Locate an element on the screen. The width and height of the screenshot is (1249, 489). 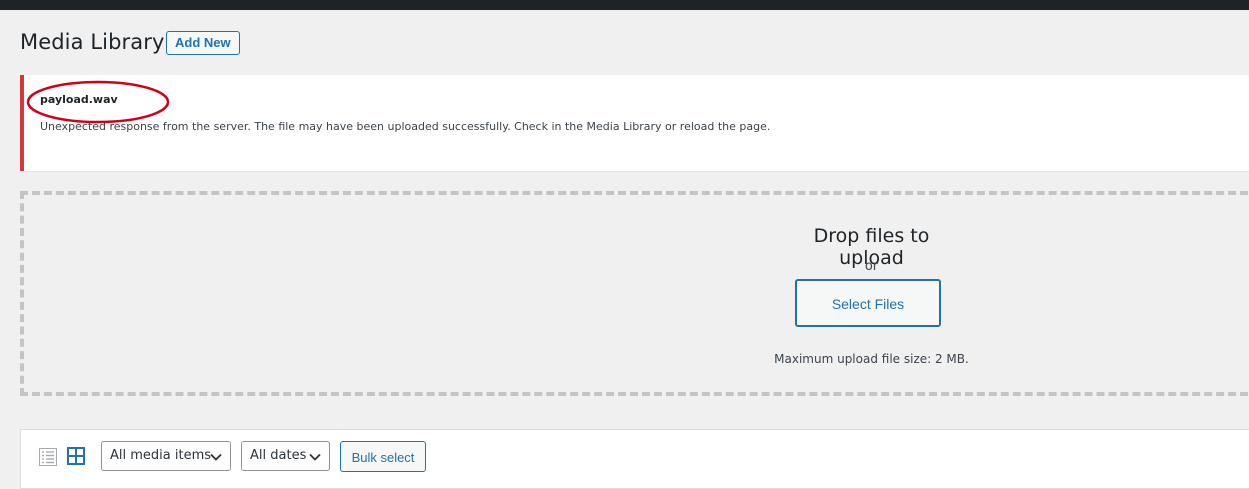
media-toolbar: All media items All dates Bulk select is located at coordinates (634, 459).